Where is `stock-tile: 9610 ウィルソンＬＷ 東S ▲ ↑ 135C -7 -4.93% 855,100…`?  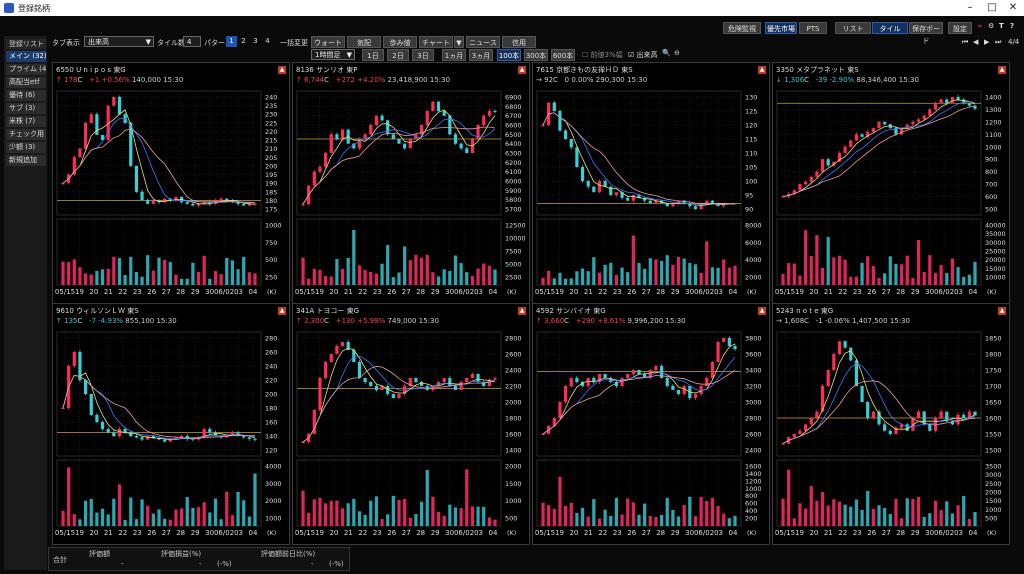
stock-tile: 9610 ウィルソンＬＷ 東S ▲ ↑ 135C -7 -4.93% 855,100… is located at coordinates (171, 424).